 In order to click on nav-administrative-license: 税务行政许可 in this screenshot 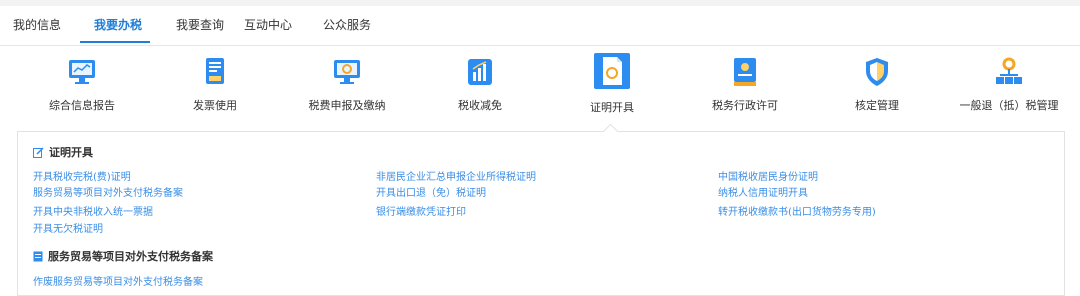, I will do `click(745, 84)`.